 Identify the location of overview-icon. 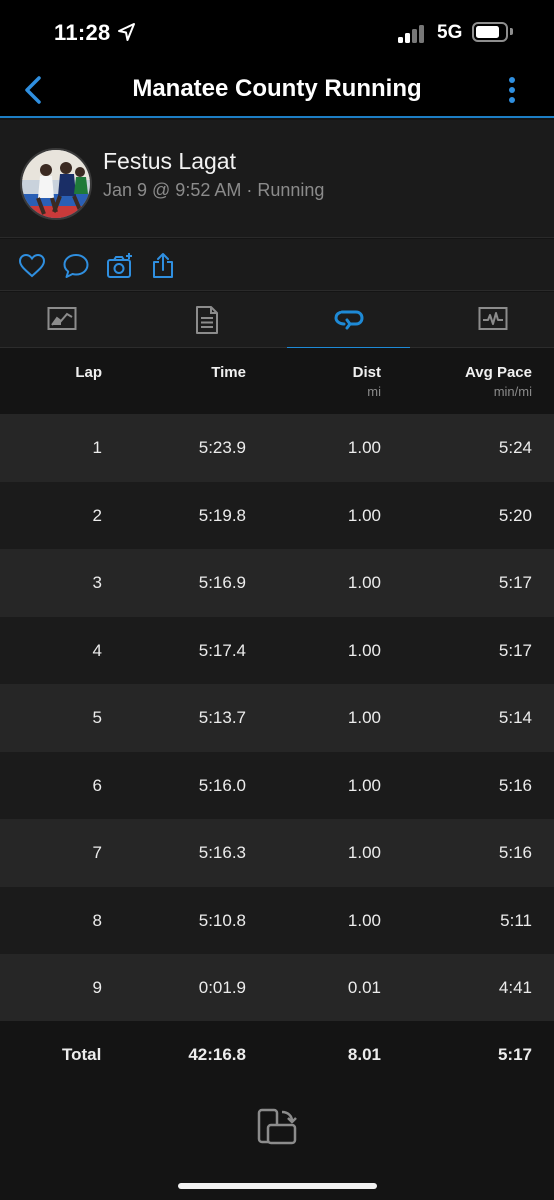
(62, 318).